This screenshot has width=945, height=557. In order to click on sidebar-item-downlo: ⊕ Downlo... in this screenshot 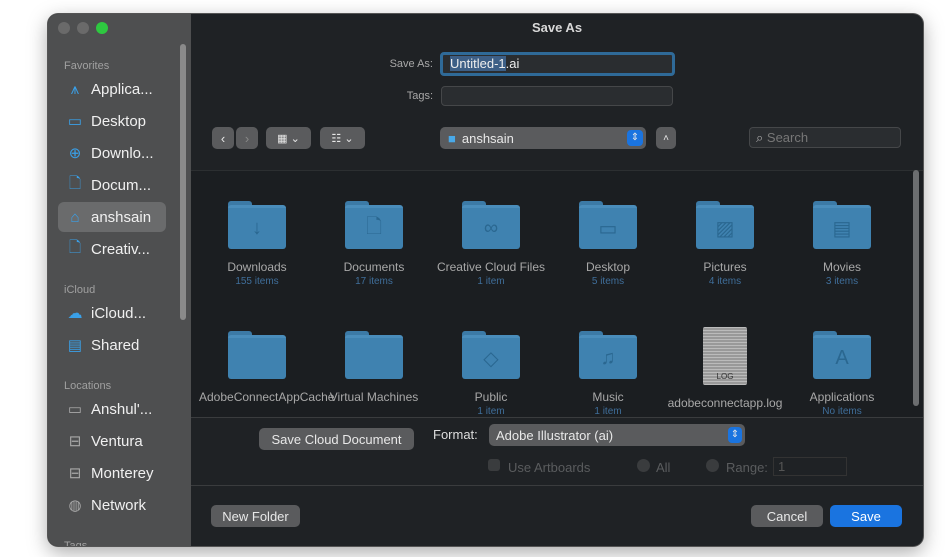, I will do `click(112, 153)`.